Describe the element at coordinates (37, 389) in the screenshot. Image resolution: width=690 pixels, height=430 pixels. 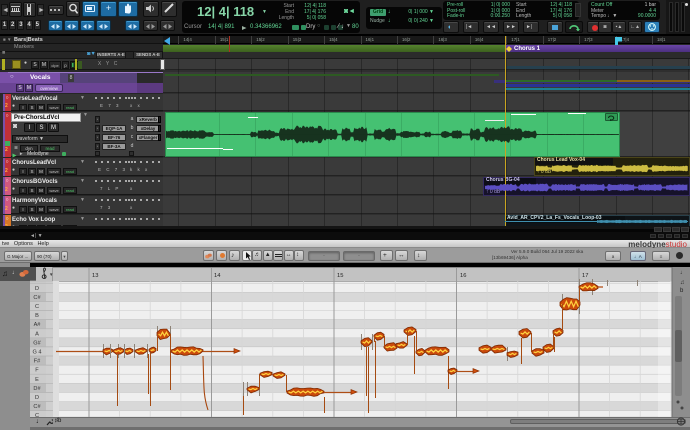
I see `svg-text: D#` at that location.